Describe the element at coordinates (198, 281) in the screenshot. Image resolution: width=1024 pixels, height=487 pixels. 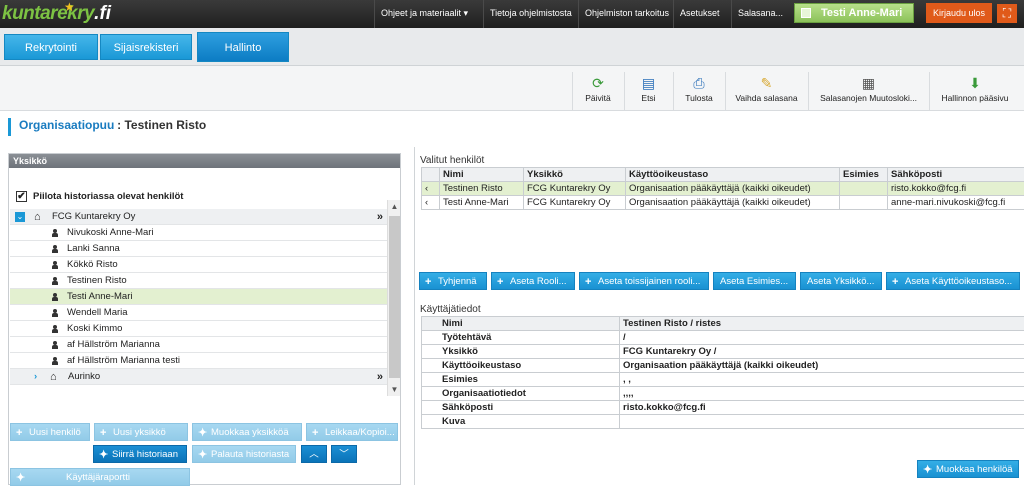
I see `tree-person: Testinen Risto` at that location.